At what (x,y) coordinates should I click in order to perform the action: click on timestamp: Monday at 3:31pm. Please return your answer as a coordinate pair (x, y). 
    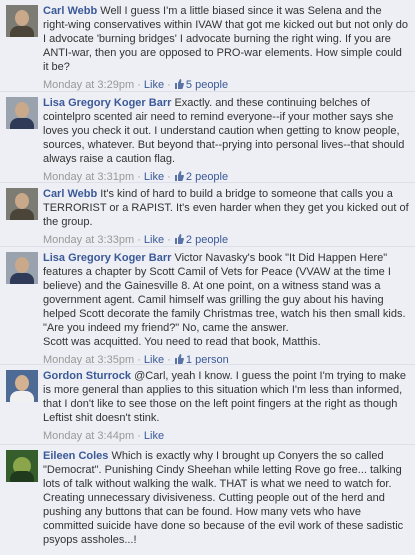
    Looking at the image, I should click on (88, 177).